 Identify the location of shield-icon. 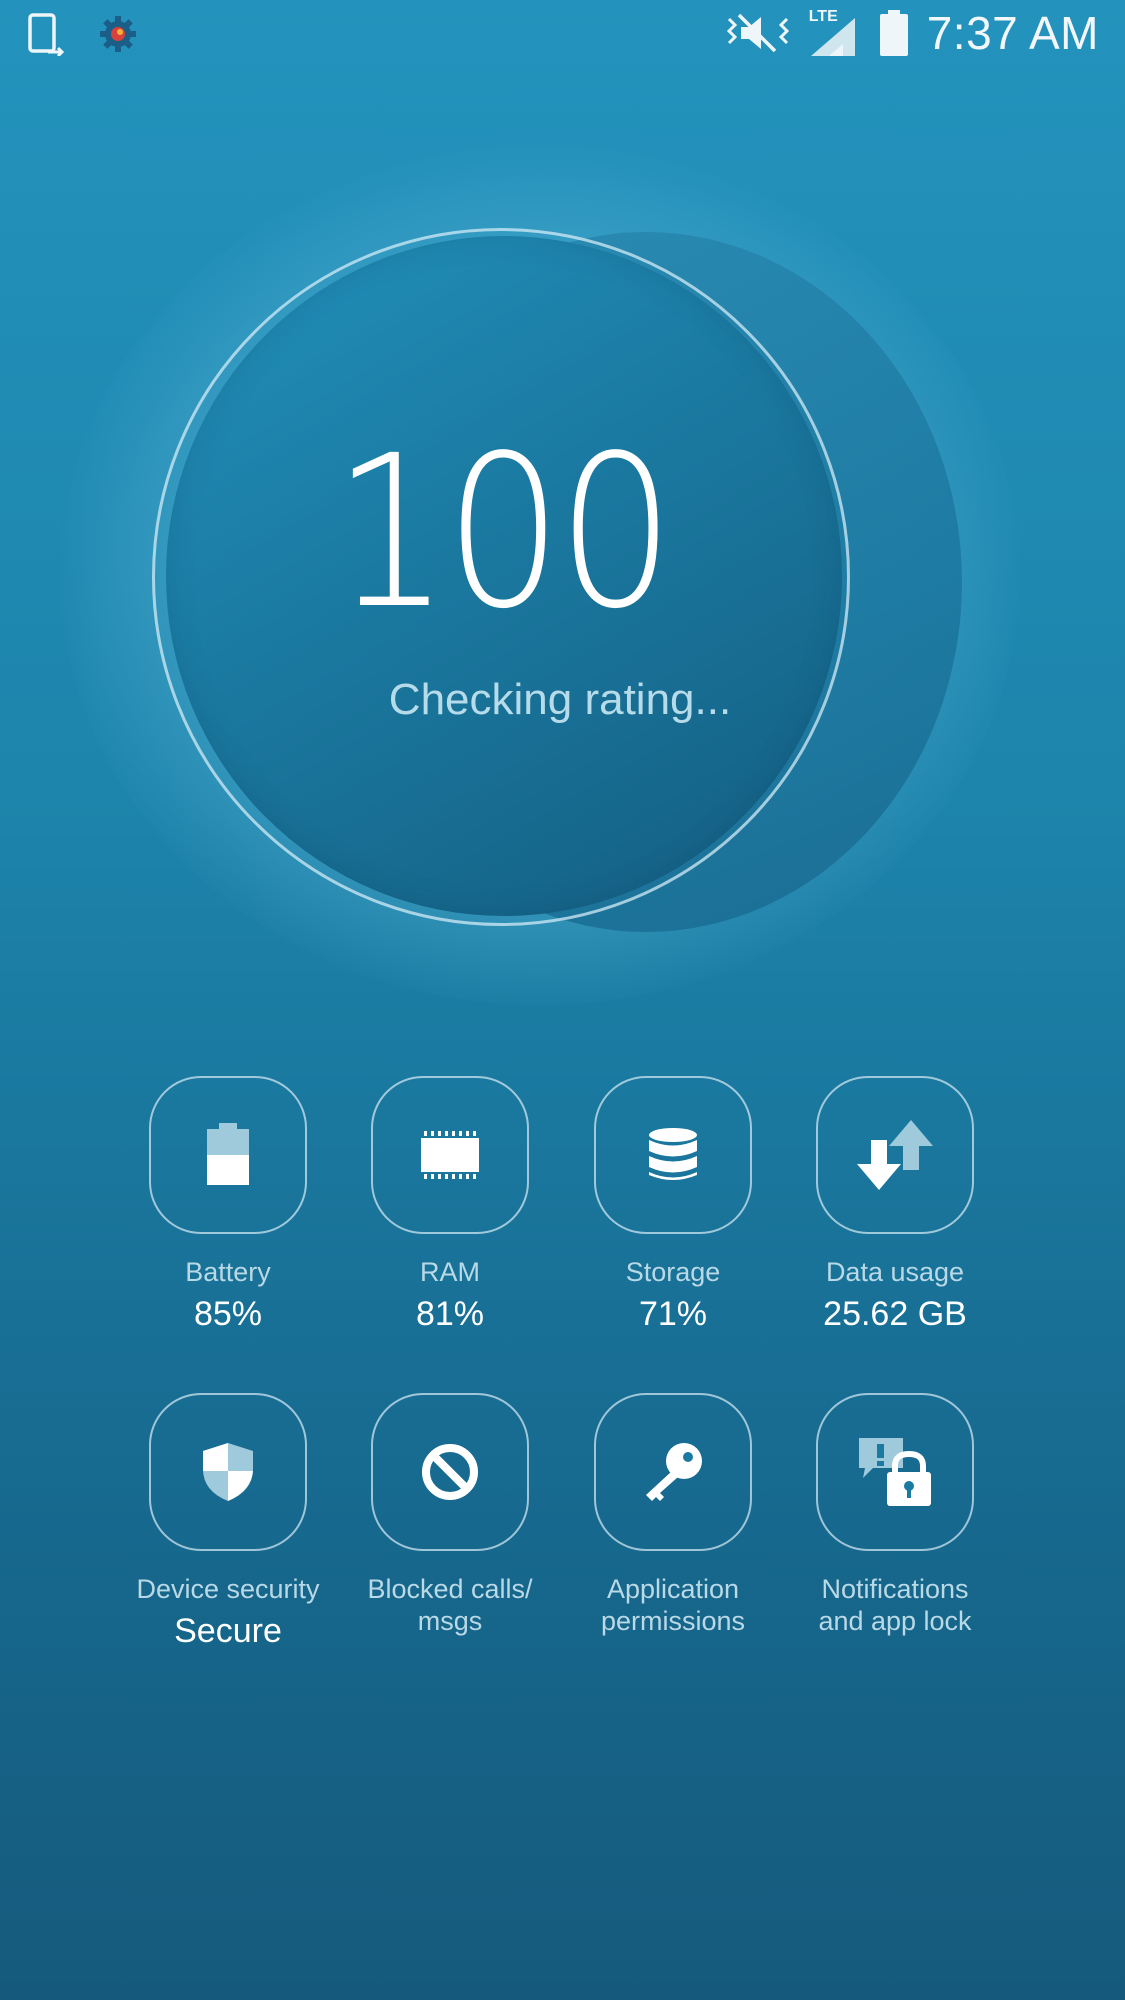
(228, 1472).